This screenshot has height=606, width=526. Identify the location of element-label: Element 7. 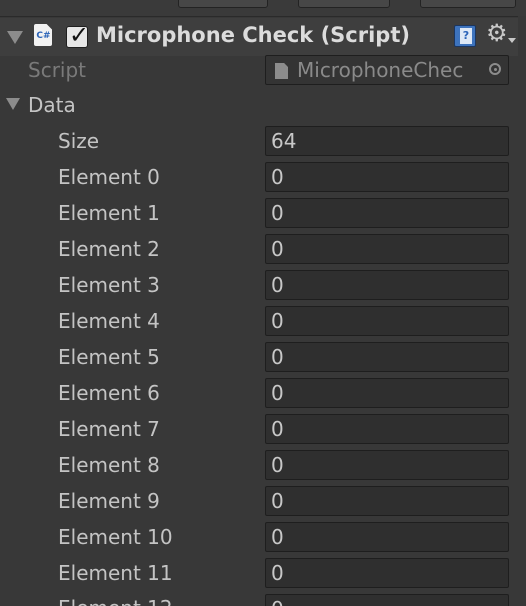
(109, 429).